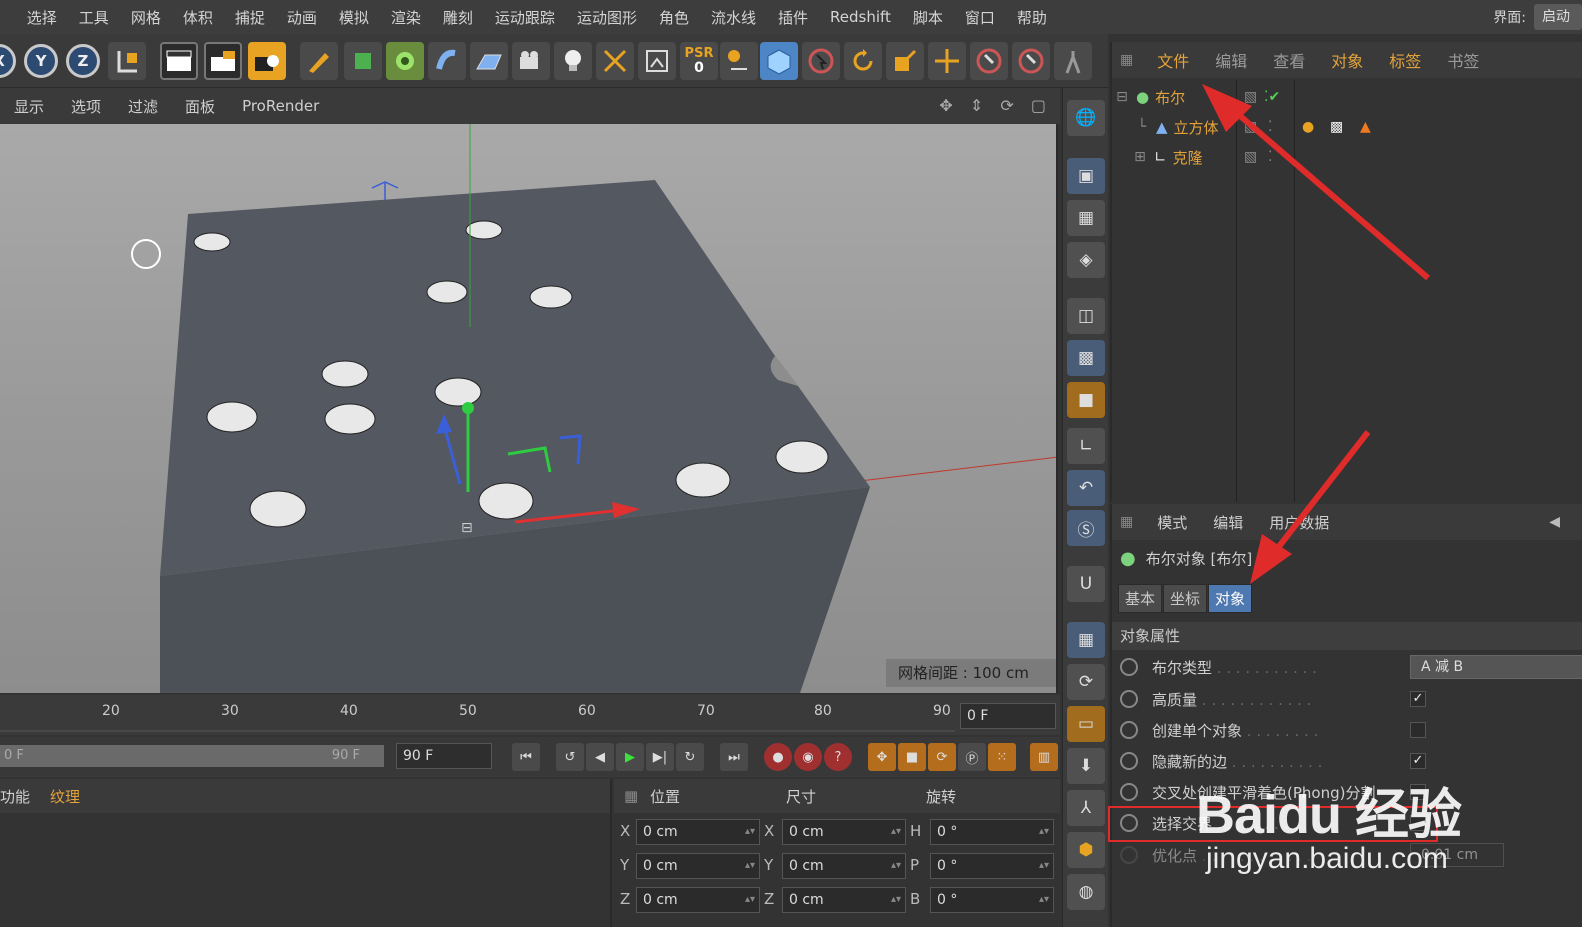 This screenshot has width=1582, height=927. Describe the element at coordinates (630, 757) in the screenshot. I see `play-button: ▶` at that location.